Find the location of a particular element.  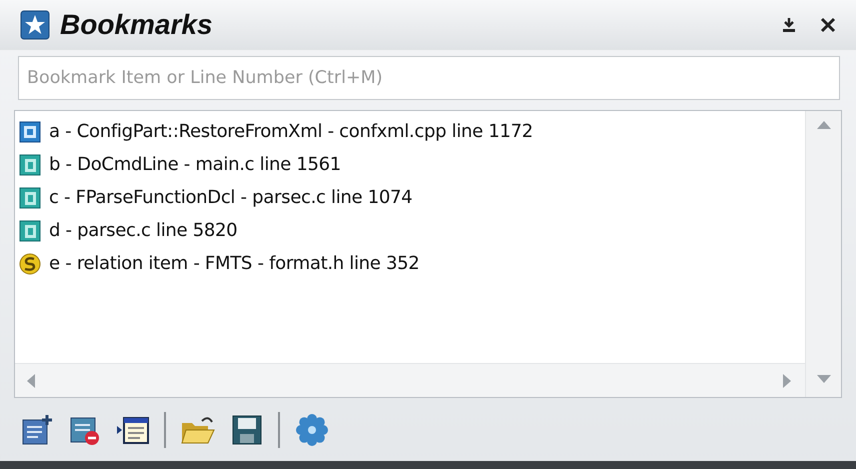

bookmark-item: b - DoCmdLine - main.c line 1561 is located at coordinates (412, 164).